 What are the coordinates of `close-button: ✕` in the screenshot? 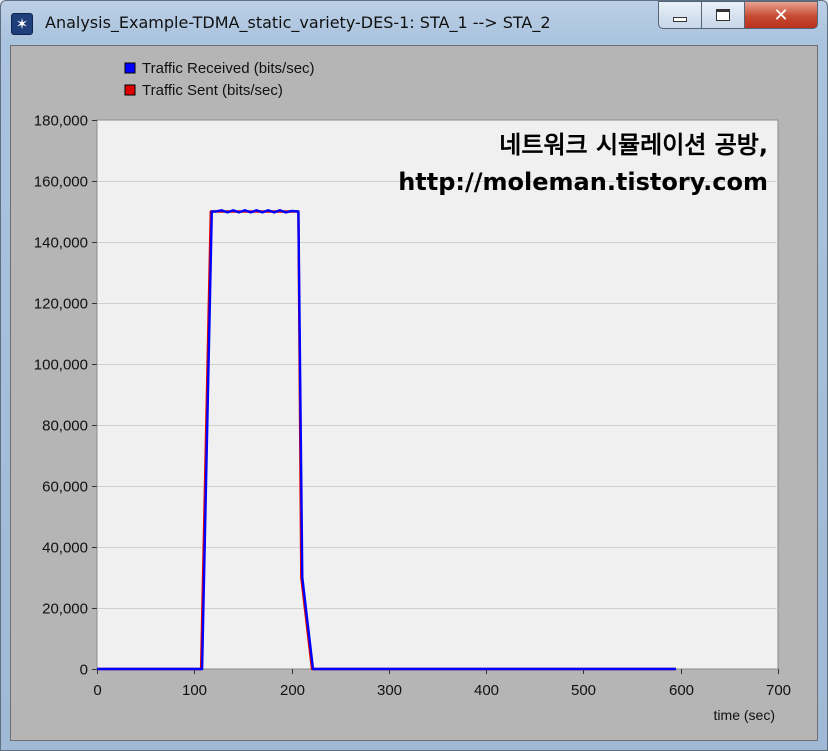 It's located at (781, 15).